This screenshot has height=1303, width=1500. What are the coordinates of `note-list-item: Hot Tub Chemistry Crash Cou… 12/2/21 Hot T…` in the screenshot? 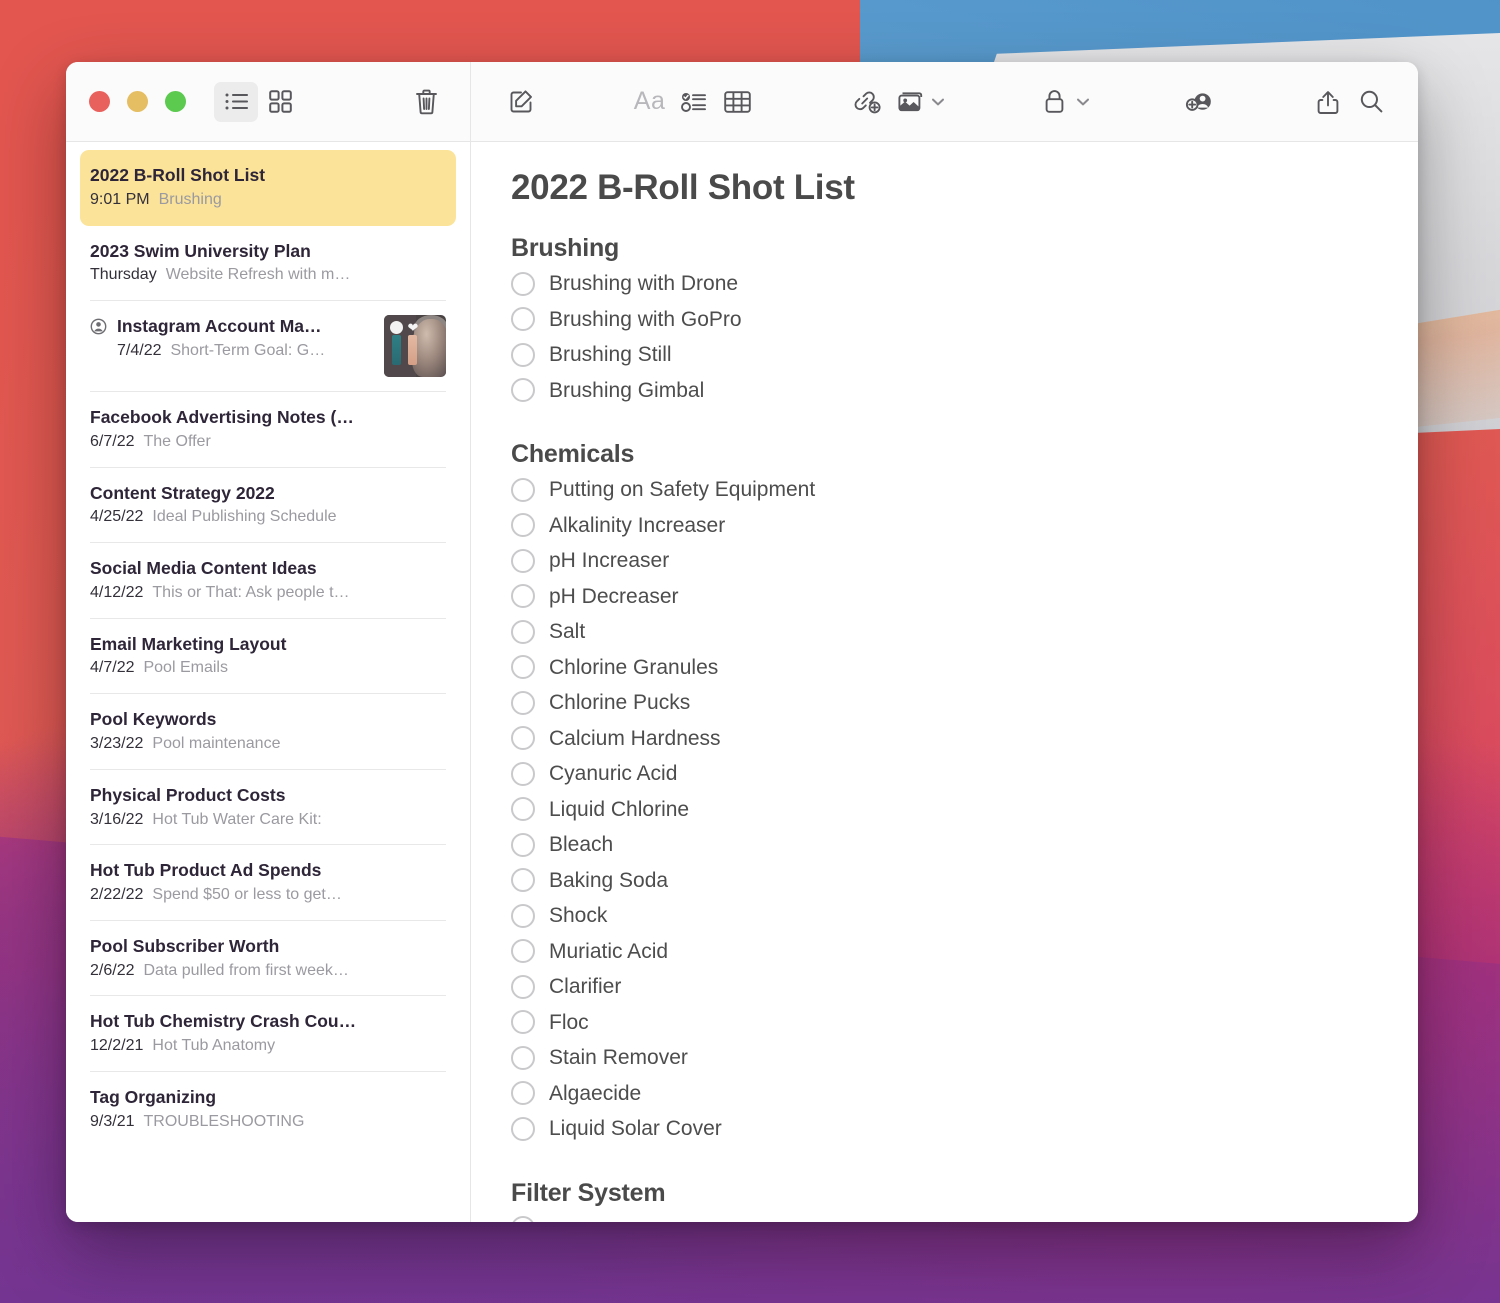 It's located at (268, 1034).